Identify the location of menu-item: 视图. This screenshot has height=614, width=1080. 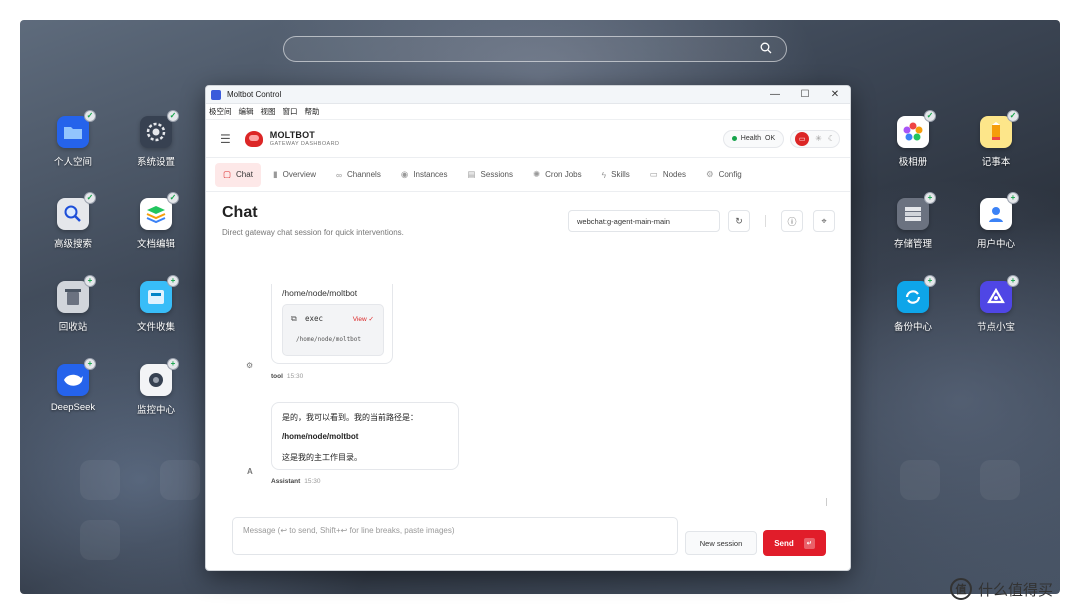
(268, 111).